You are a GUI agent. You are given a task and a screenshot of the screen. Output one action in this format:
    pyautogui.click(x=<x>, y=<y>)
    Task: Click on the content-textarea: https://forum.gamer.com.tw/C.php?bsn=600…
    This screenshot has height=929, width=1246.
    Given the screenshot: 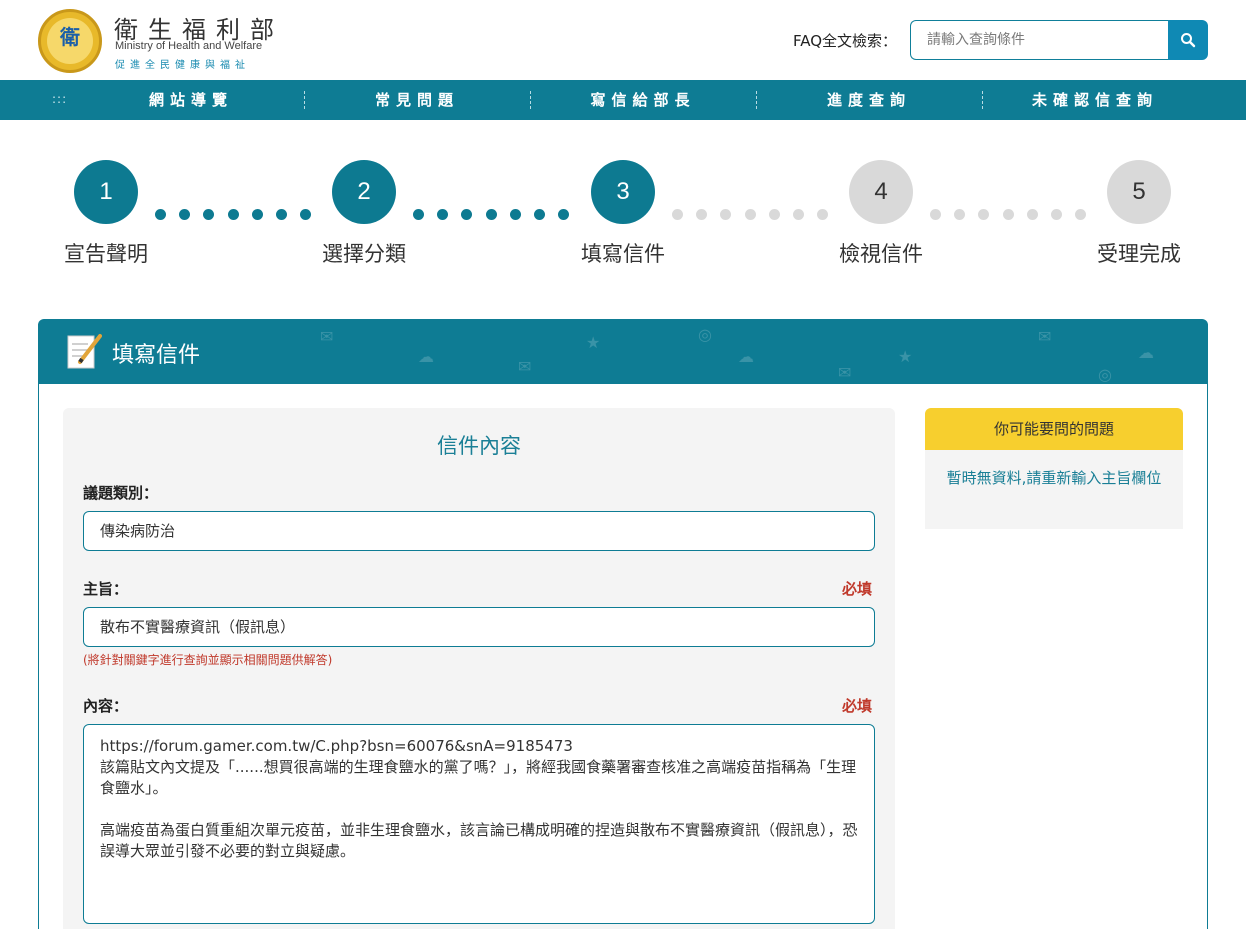 What is the action you would take?
    pyautogui.click(x=479, y=824)
    